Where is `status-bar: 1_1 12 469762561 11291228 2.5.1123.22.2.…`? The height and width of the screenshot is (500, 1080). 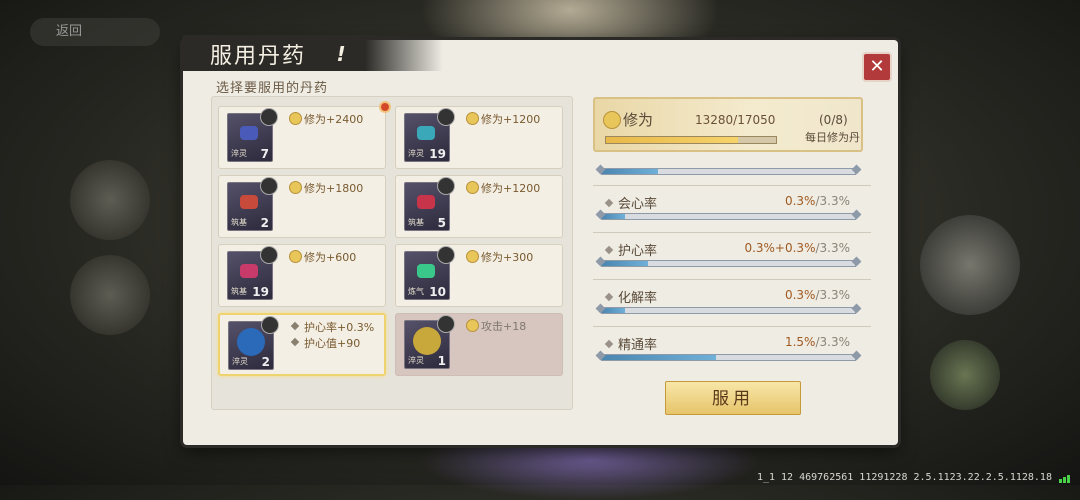
status-bar: 1_1 12 469762561 11291228 2.5.1123.22.2.… is located at coordinates (913, 477).